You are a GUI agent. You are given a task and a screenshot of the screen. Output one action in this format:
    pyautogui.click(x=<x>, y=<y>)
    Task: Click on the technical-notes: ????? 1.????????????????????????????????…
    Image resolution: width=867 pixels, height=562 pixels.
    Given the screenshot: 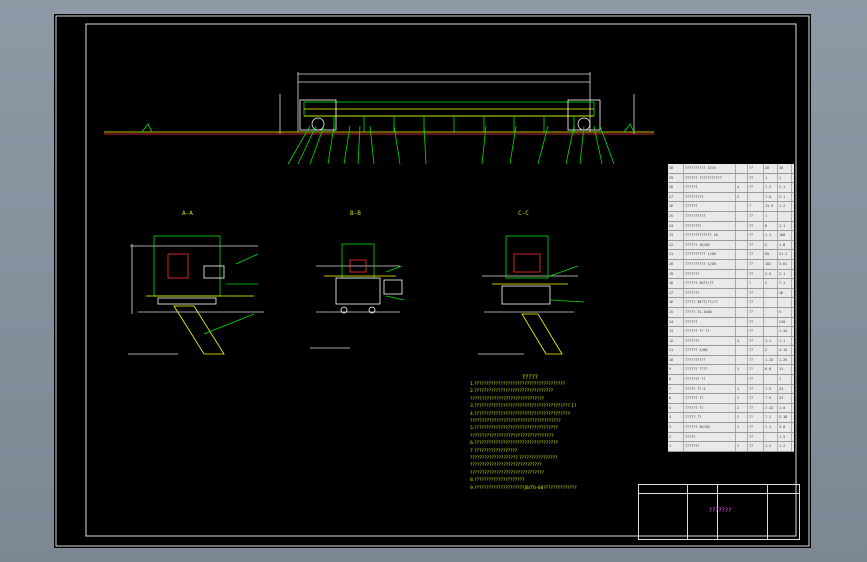 What is the action you would take?
    pyautogui.click(x=555, y=433)
    